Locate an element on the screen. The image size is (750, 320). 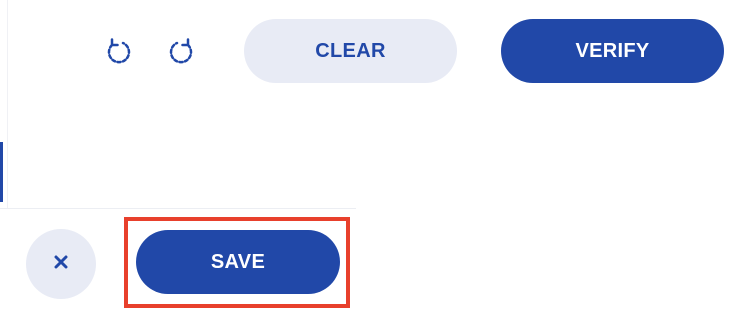
close-icon is located at coordinates (61, 264).